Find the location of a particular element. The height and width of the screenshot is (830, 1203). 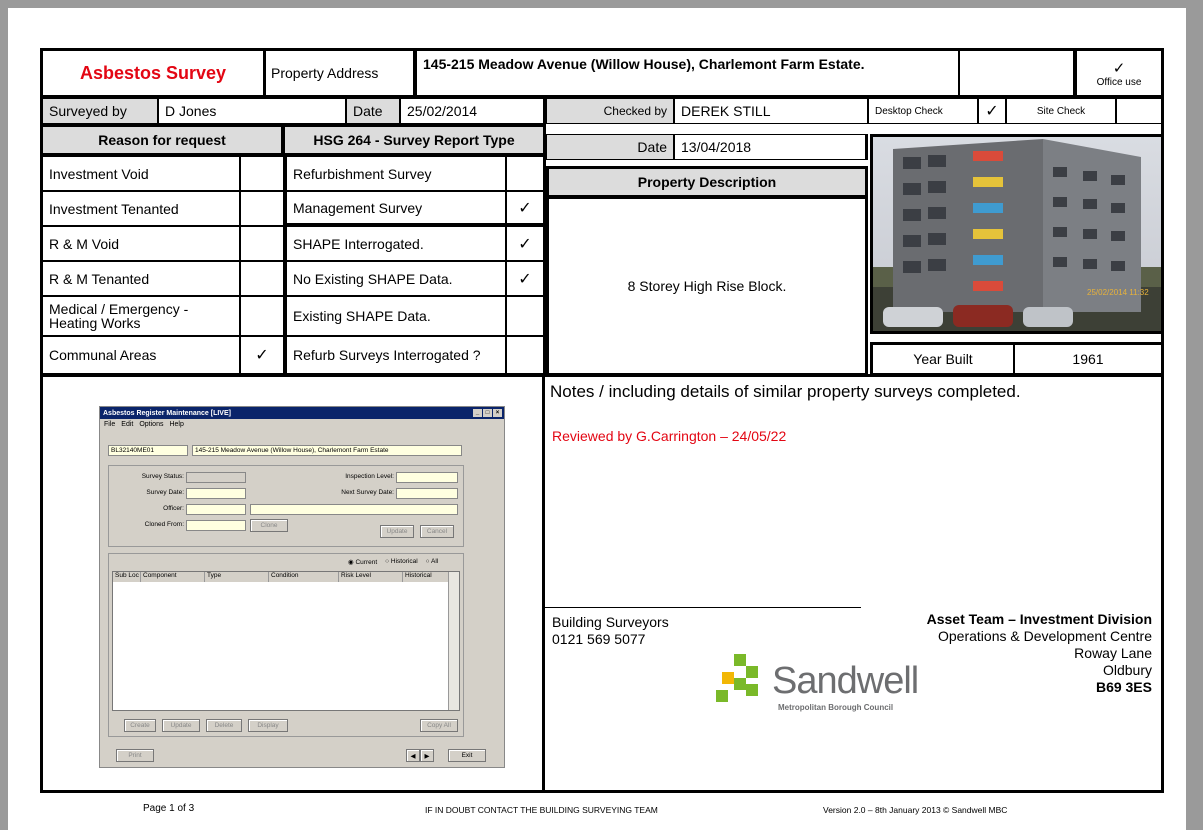

property-address-label-cell: Property Address is located at coordinates (339, 73).